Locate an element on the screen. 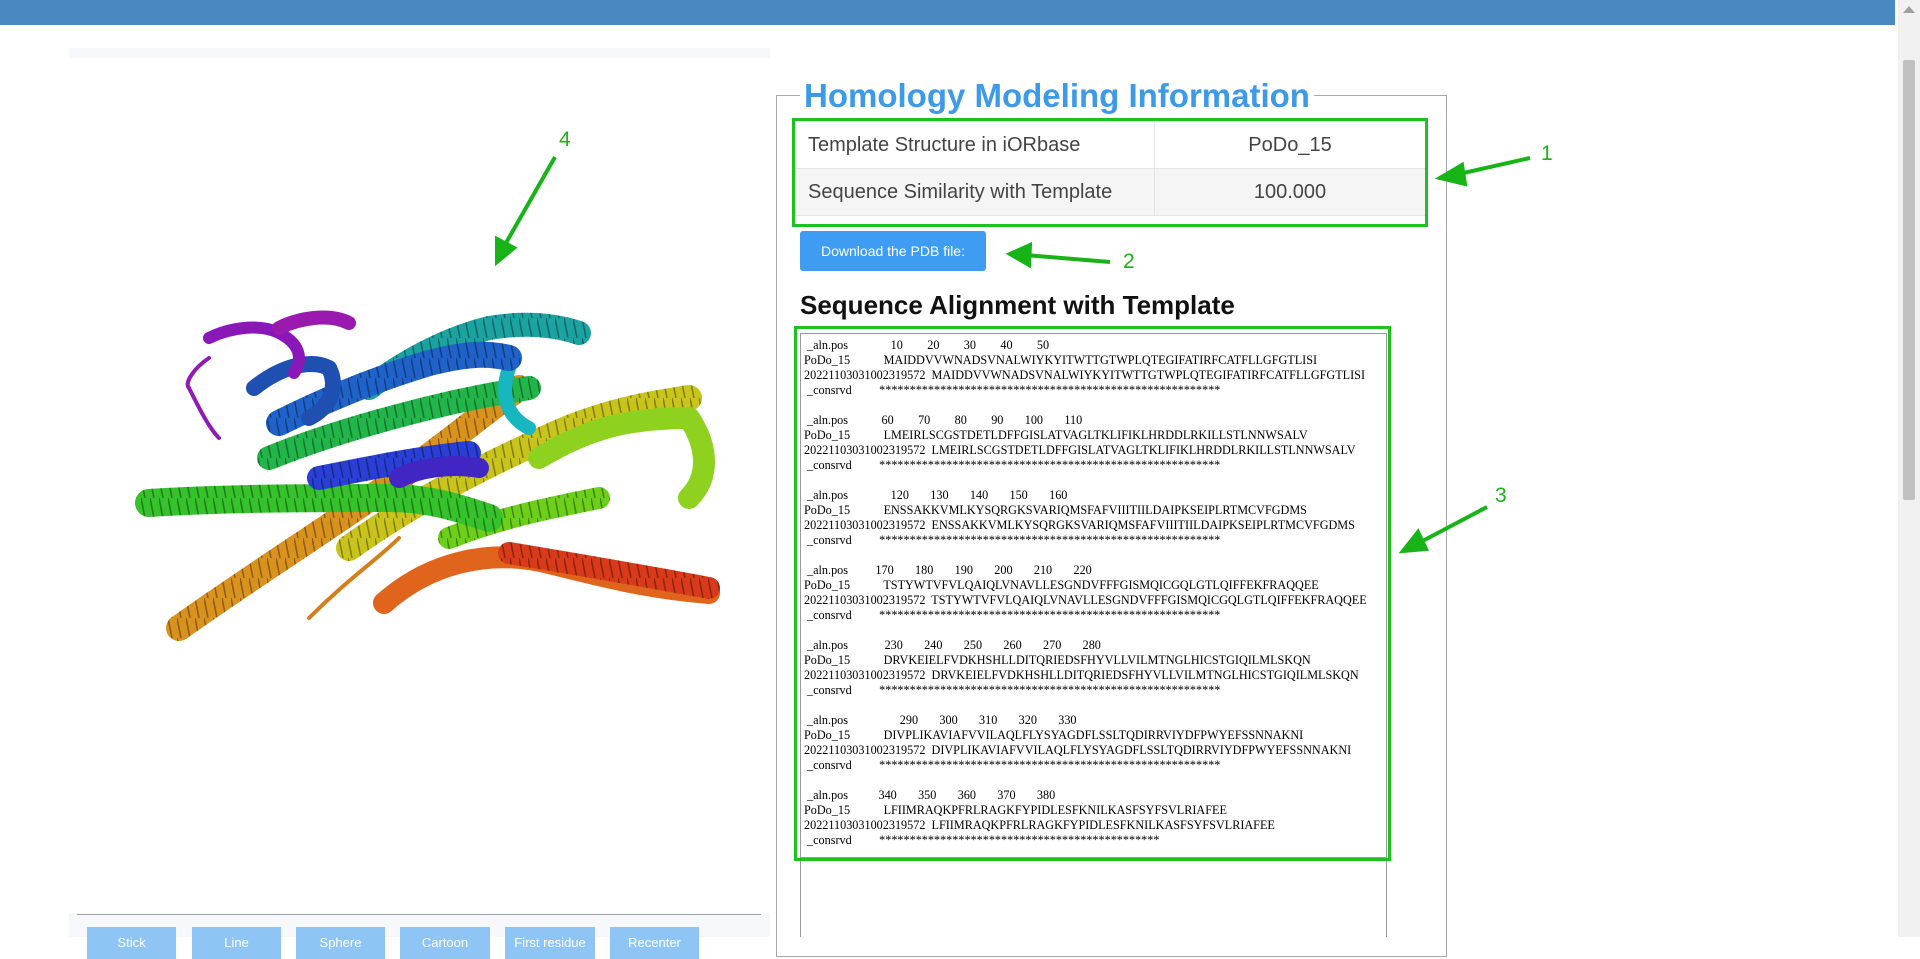 The image size is (1920, 959). page-scrollbar is located at coordinates (1909, 468).